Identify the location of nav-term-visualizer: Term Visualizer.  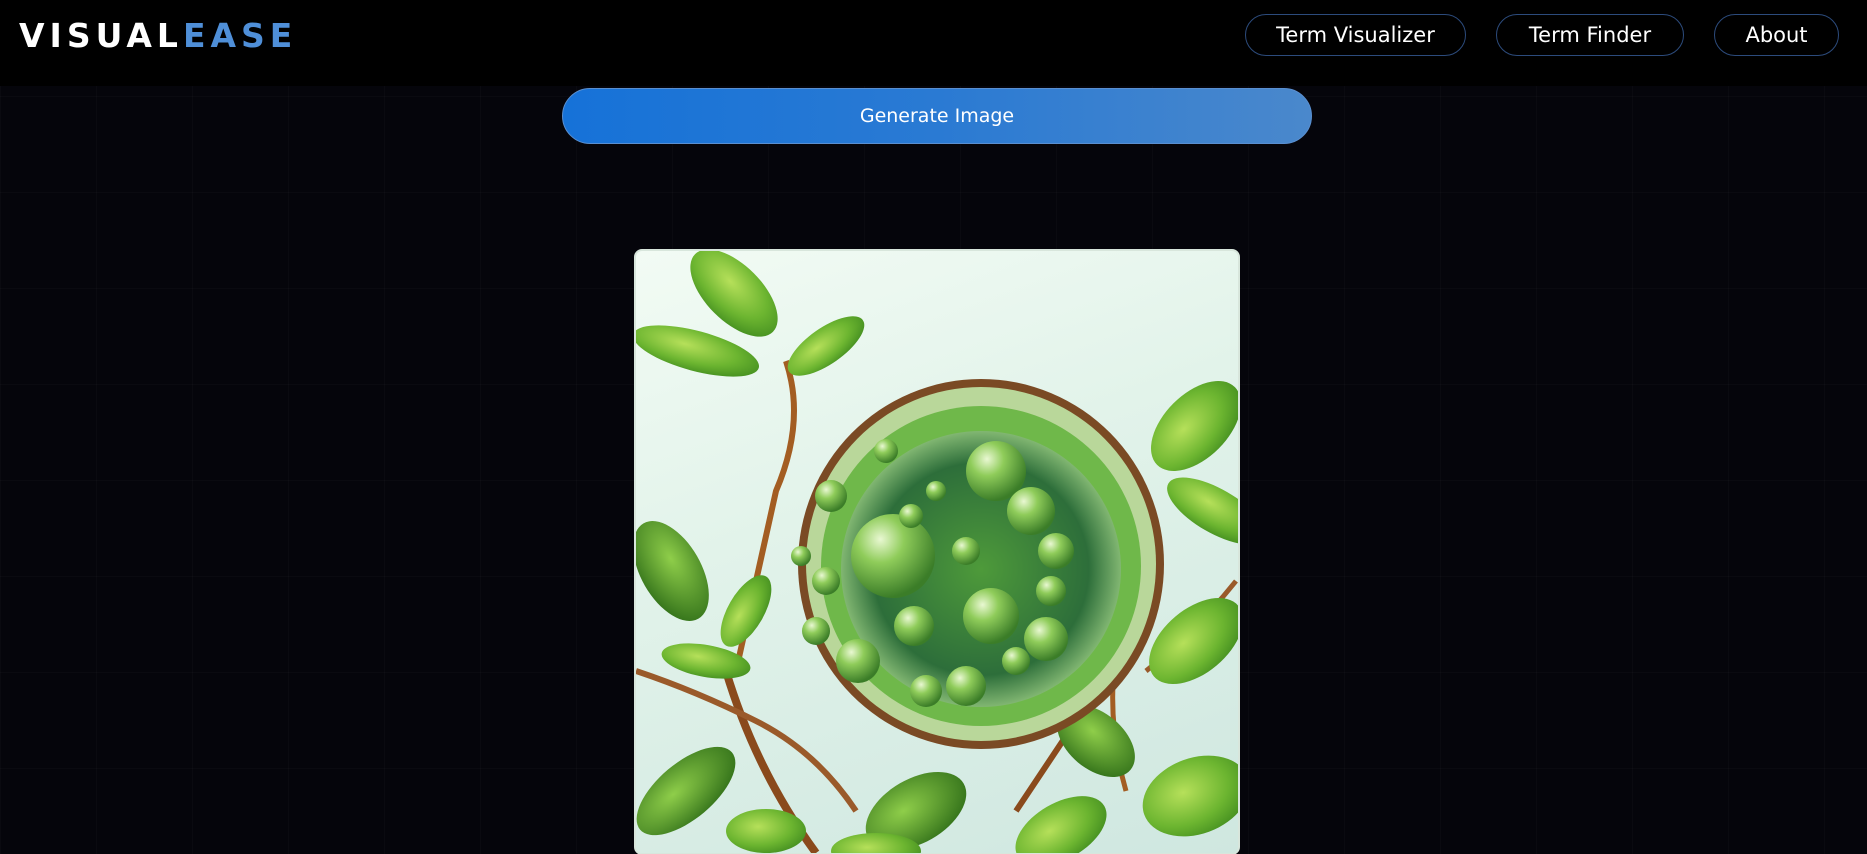
(1355, 35).